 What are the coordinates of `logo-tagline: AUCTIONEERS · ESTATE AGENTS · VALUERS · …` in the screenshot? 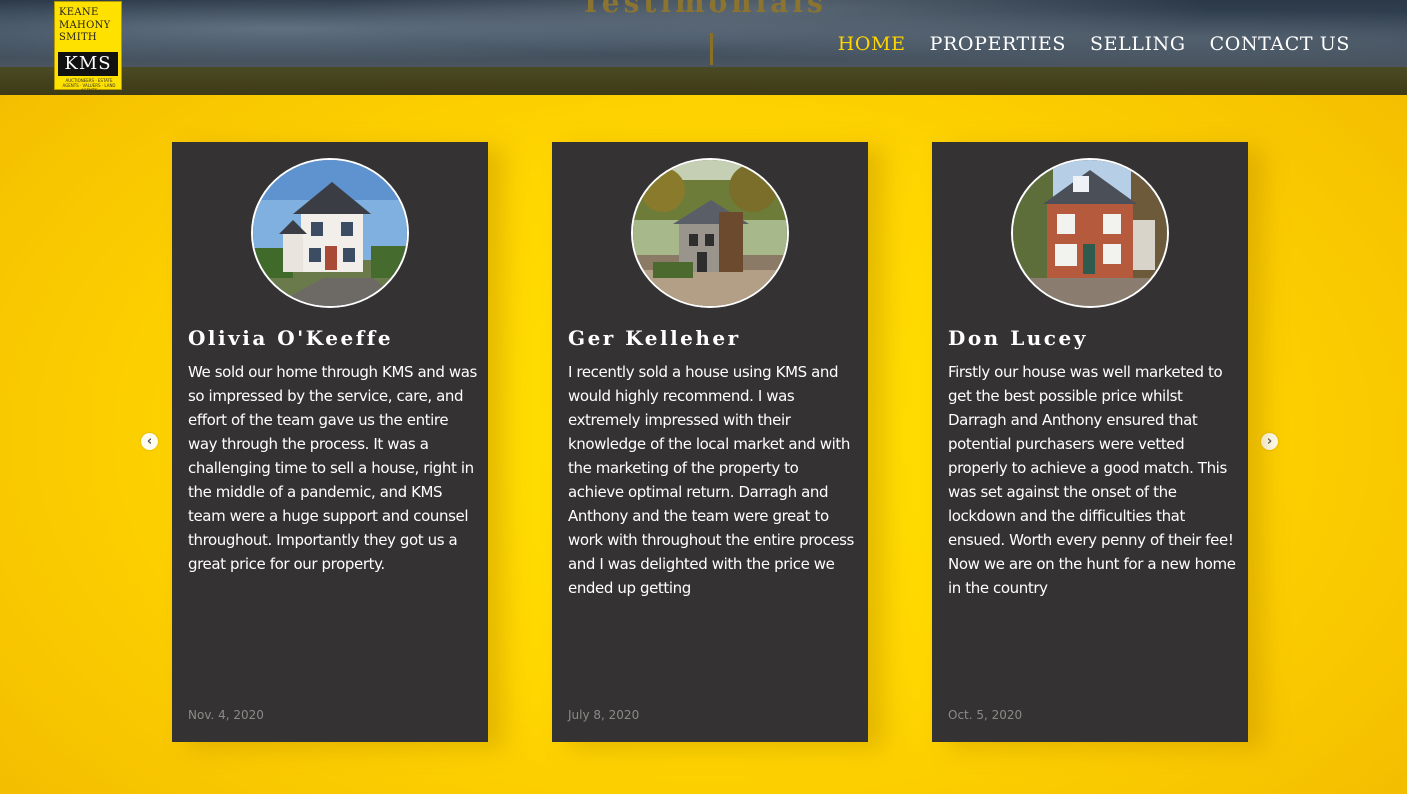 It's located at (89, 85).